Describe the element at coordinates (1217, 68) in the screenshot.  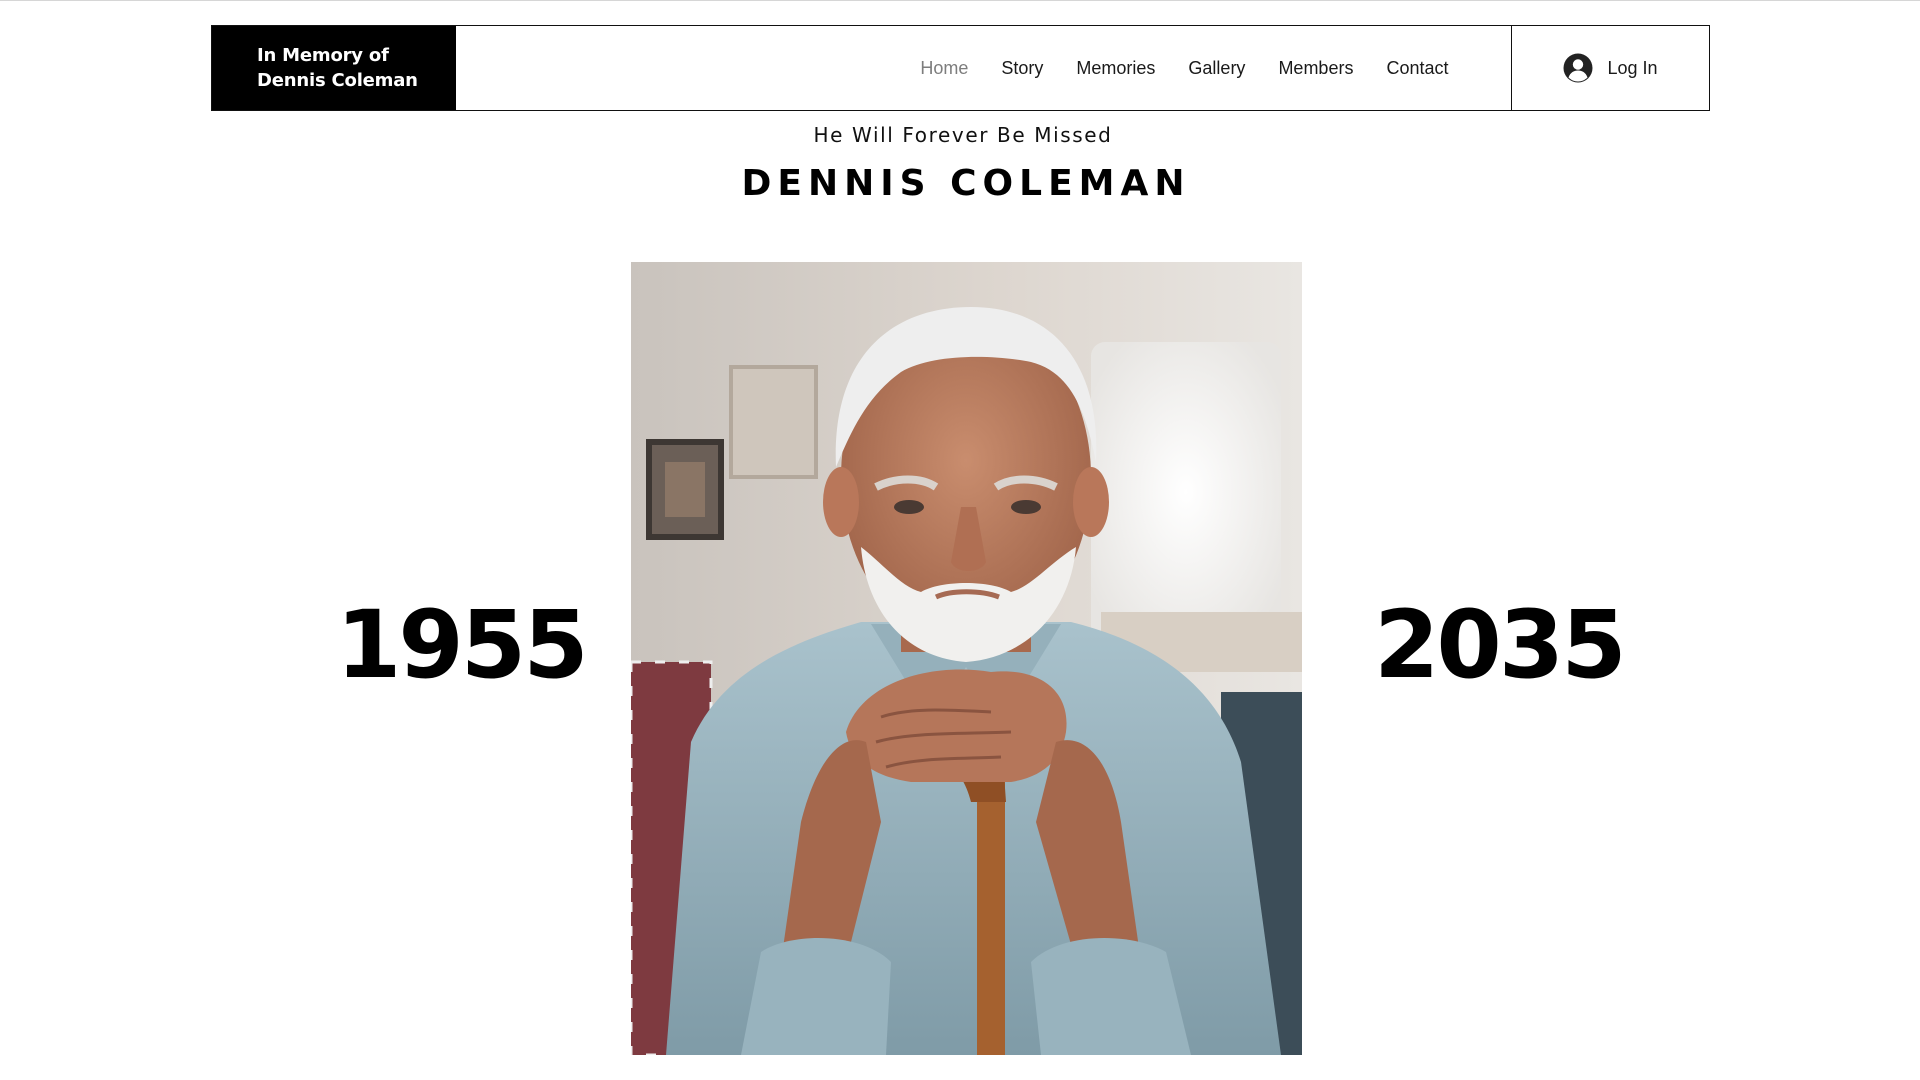
I see `nav-item-gallery: Gallery` at that location.